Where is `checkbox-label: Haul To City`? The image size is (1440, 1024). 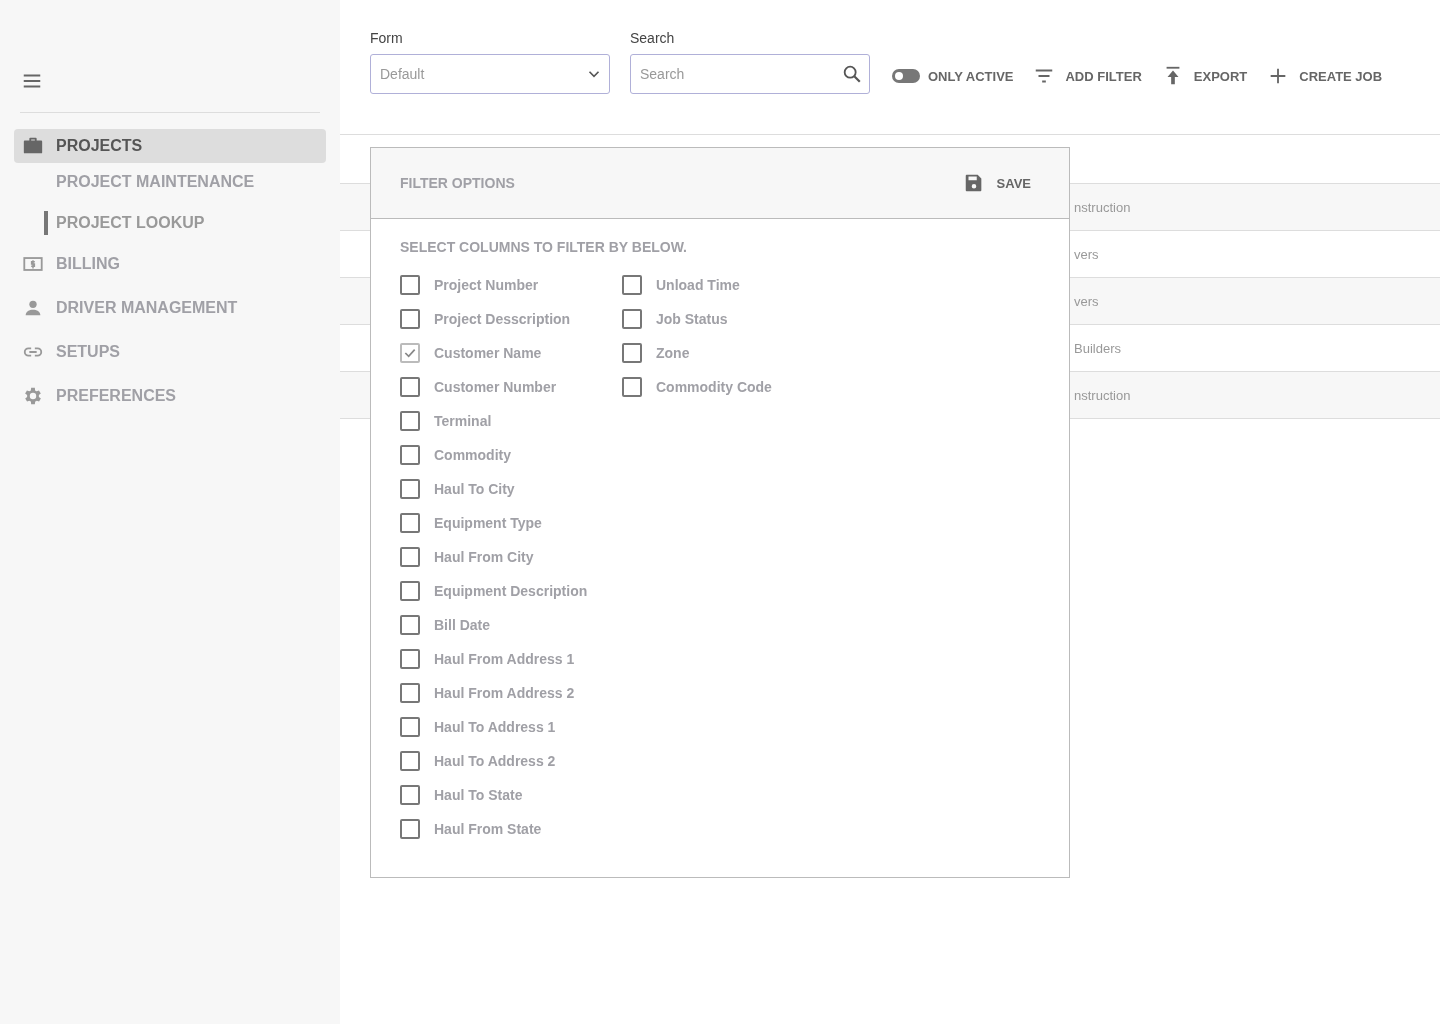 checkbox-label: Haul To City is located at coordinates (474, 489).